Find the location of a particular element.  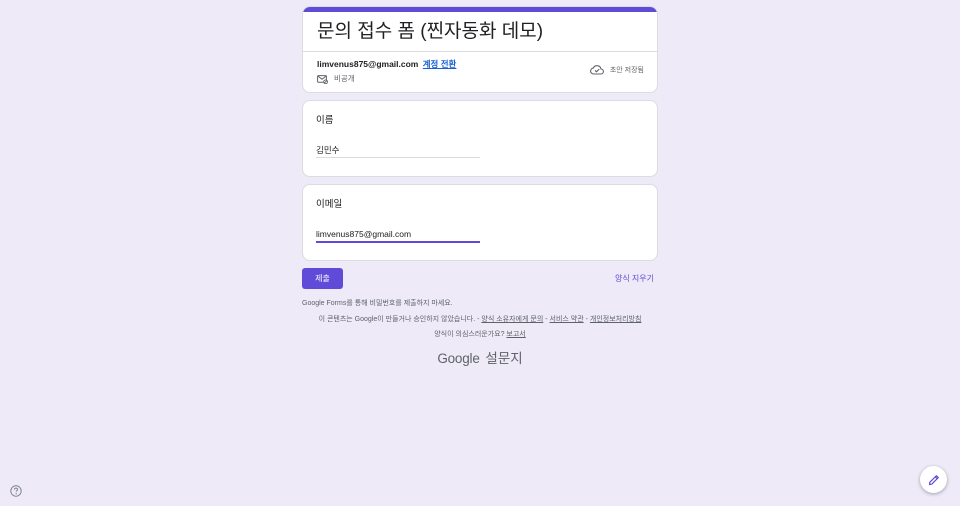

visibility-indicator: 비공개 is located at coordinates (336, 79).